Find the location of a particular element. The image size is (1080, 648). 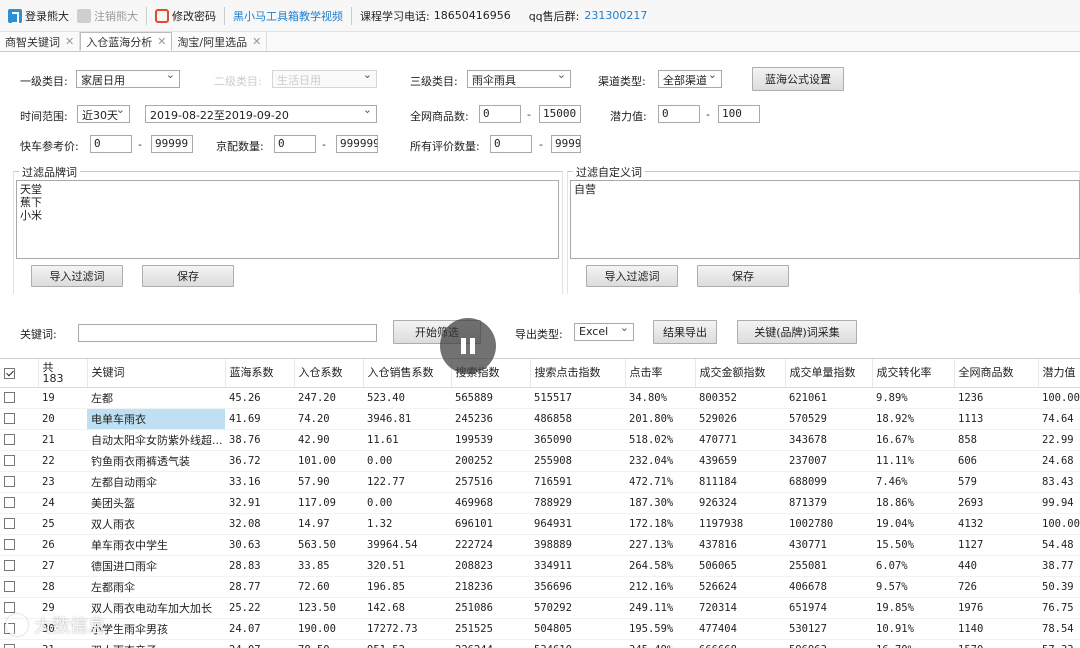

column-header: 成交金额指数 is located at coordinates (740, 373).